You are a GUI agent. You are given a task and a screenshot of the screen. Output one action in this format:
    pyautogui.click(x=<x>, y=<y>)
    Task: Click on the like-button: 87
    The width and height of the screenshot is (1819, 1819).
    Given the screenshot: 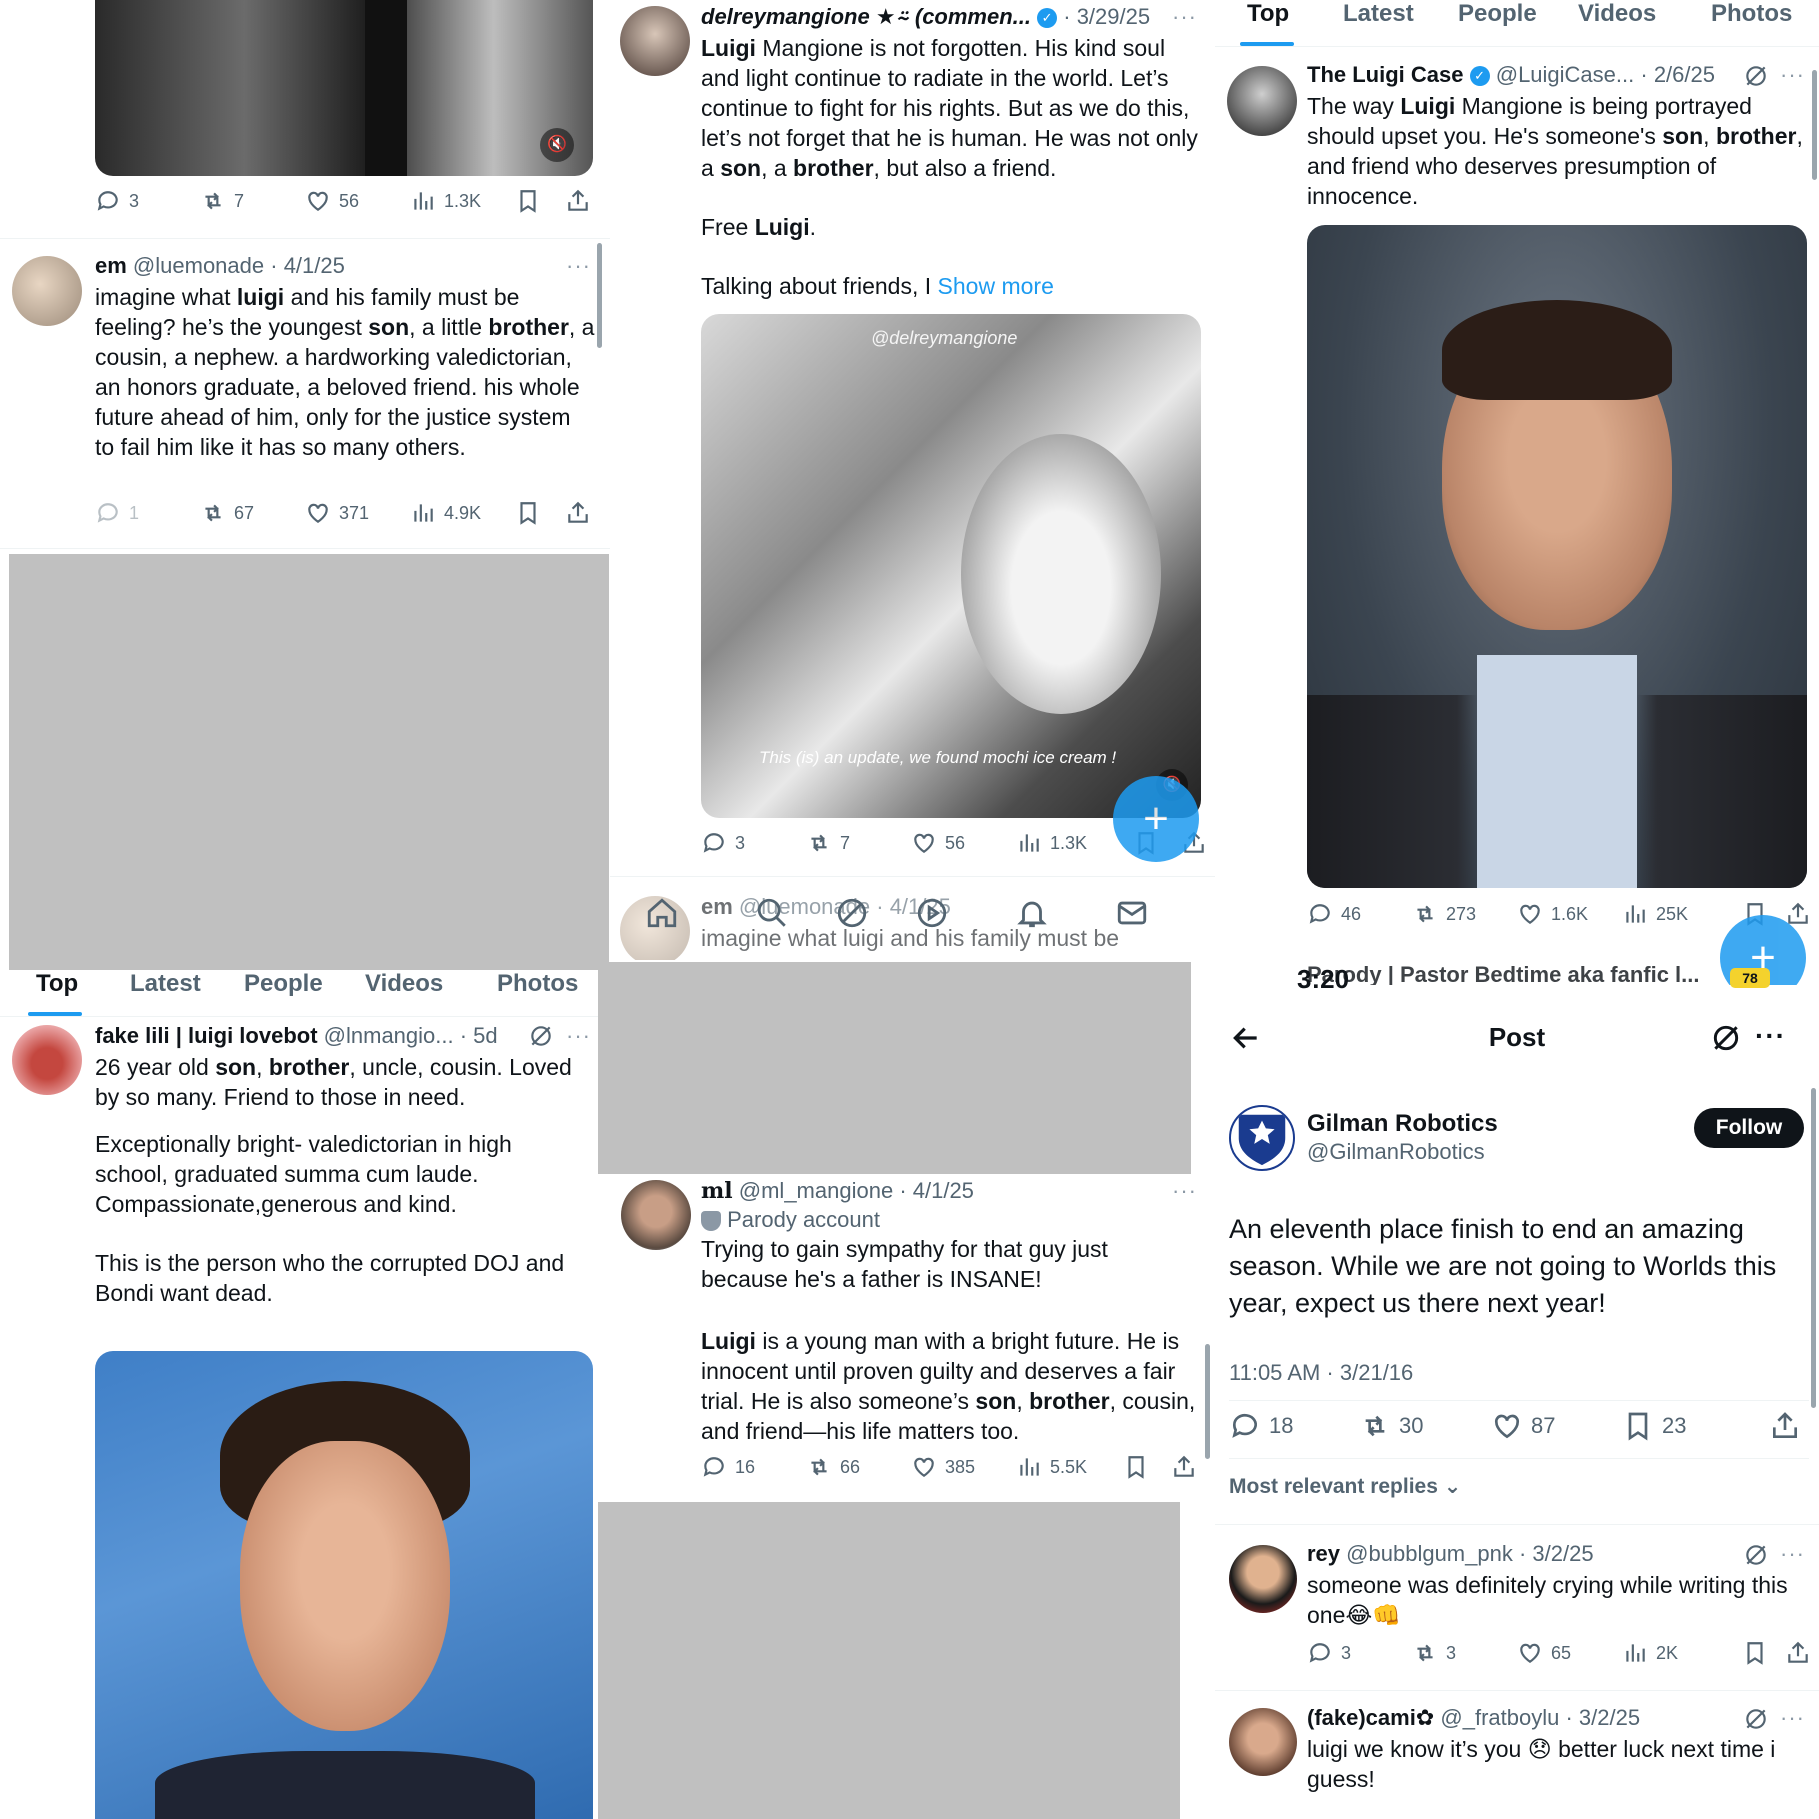 What is the action you would take?
    pyautogui.click(x=1523, y=1426)
    